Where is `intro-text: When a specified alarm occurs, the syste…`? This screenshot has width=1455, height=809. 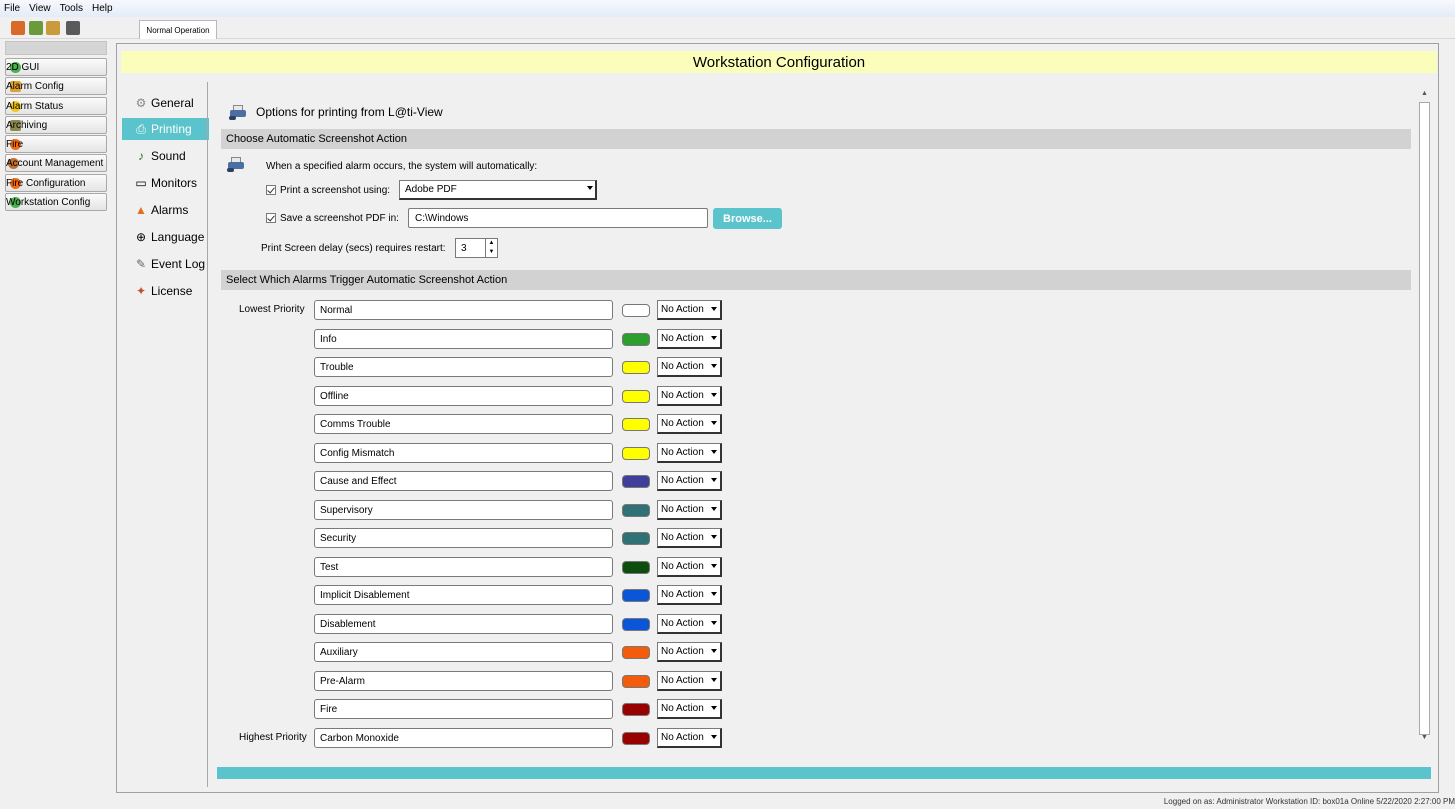
intro-text: When a specified alarm occurs, the syste… is located at coordinates (402, 166).